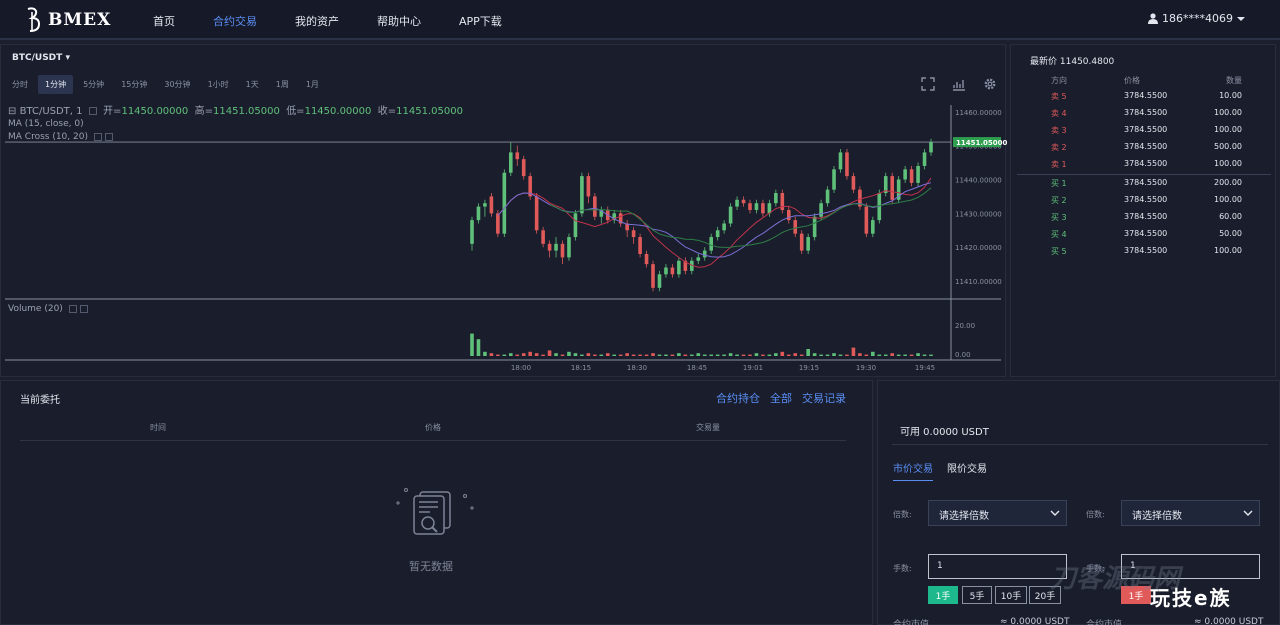  Describe the element at coordinates (1144, 130) in the screenshot. I see `ask-row: 卖 3 3784.5500 100.00` at that location.